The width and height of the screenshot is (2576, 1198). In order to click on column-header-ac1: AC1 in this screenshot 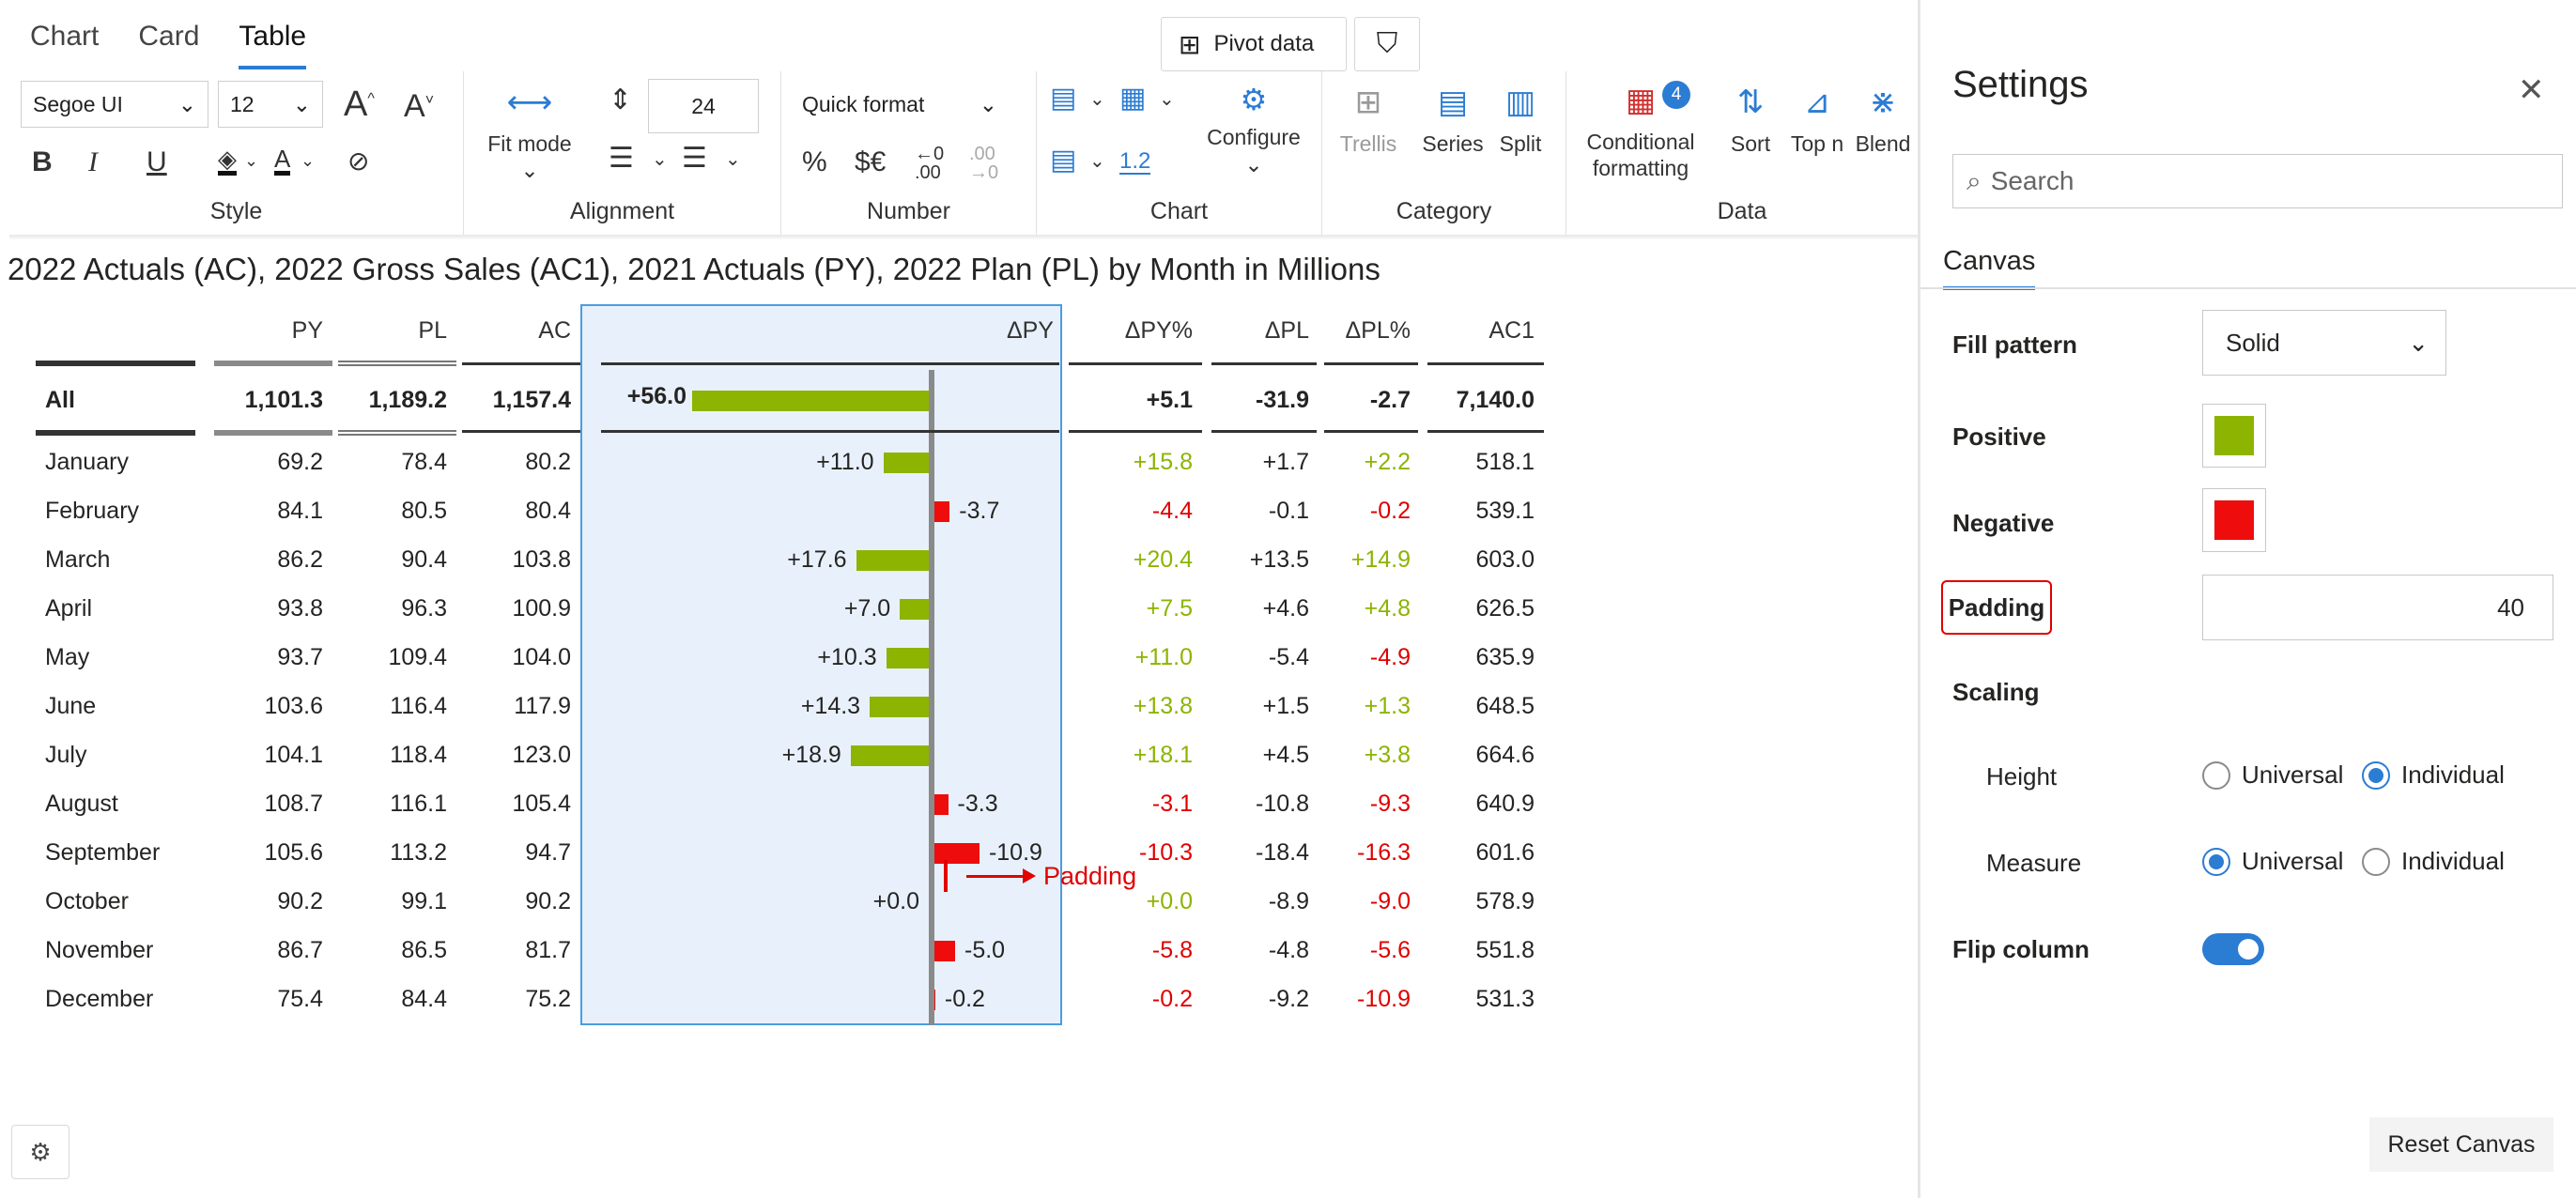, I will do `click(1459, 331)`.